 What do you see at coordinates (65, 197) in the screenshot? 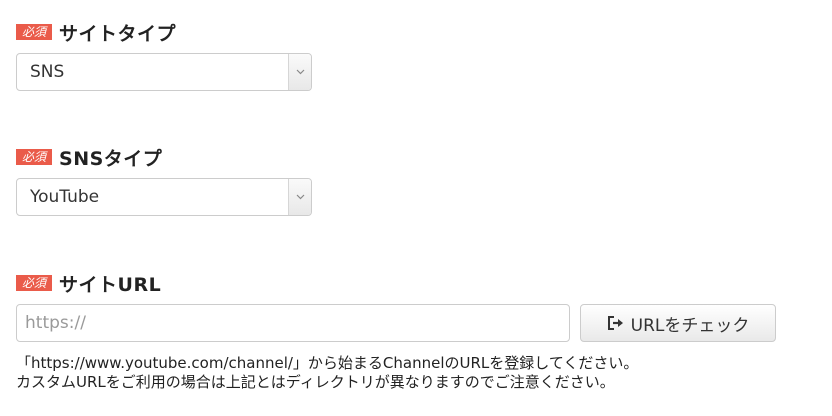
I see `sns-type-selected-value: YouTube` at bounding box center [65, 197].